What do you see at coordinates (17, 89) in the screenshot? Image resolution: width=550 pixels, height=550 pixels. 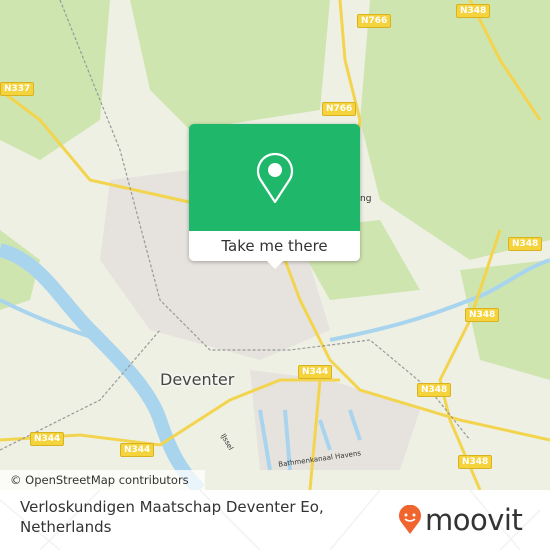 I see `road-label: N337` at bounding box center [17, 89].